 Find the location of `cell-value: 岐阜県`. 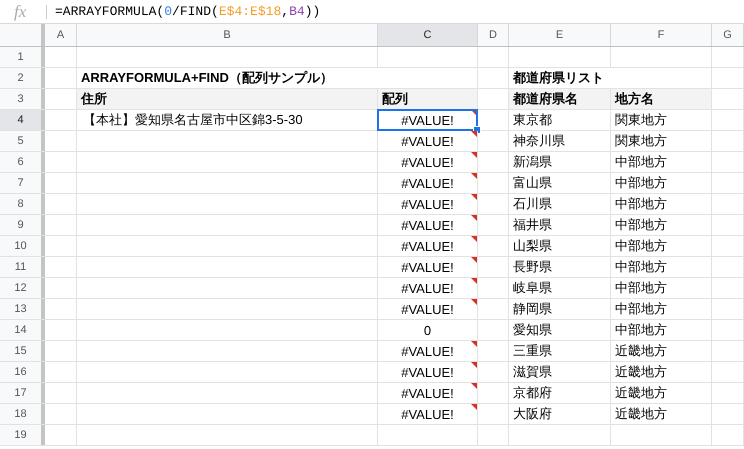

cell-value: 岐阜県 is located at coordinates (532, 288).